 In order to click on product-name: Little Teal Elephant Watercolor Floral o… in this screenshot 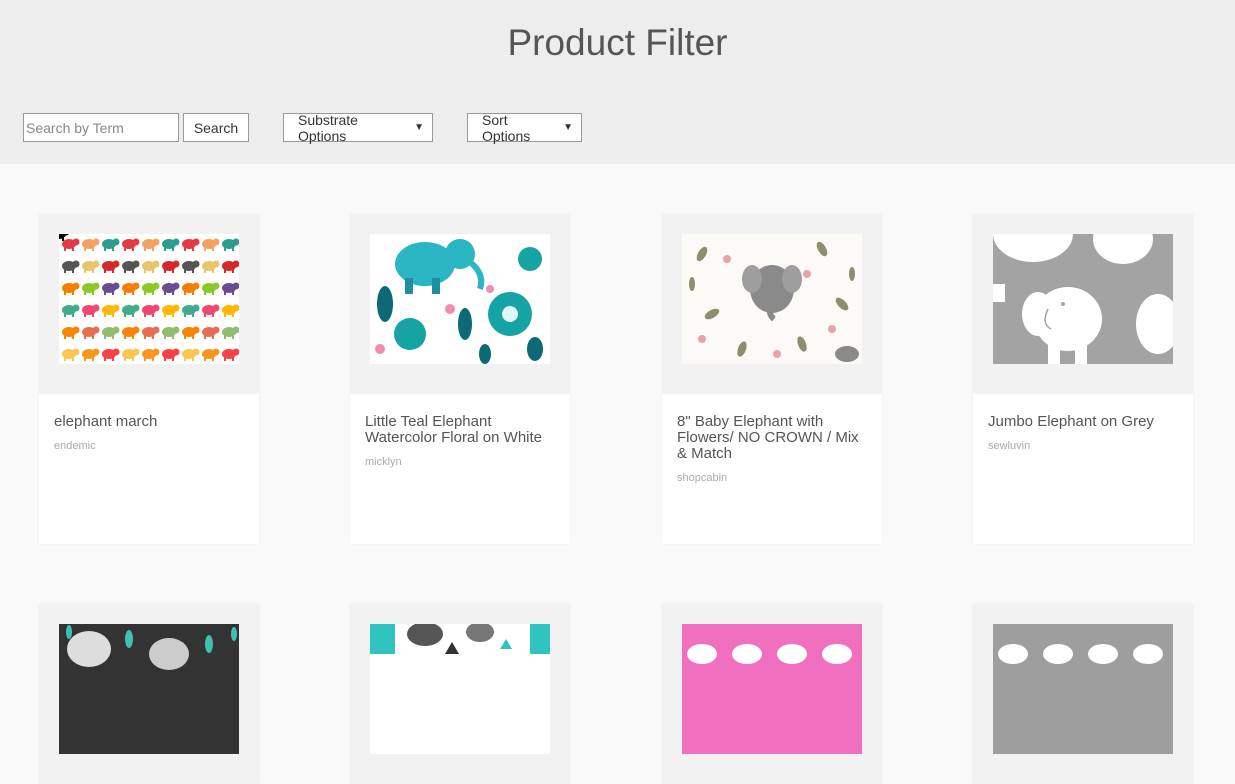, I will do `click(460, 430)`.